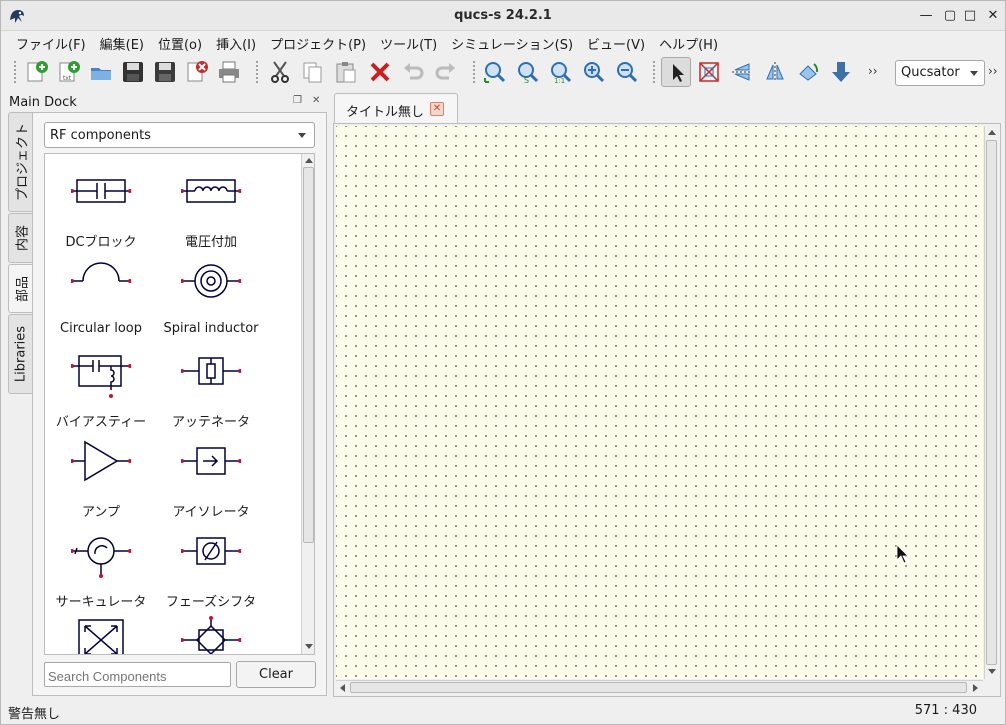  Describe the element at coordinates (380, 72) in the screenshot. I see `delete-icon` at that location.